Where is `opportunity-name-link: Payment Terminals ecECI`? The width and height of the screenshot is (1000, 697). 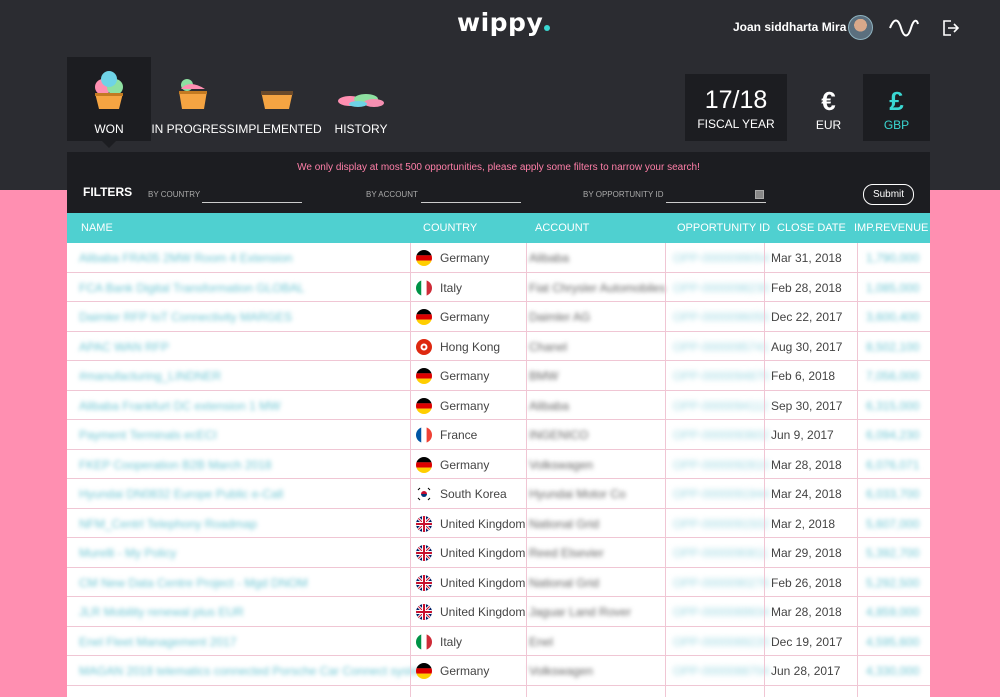 opportunity-name-link: Payment Terminals ecECI is located at coordinates (148, 435).